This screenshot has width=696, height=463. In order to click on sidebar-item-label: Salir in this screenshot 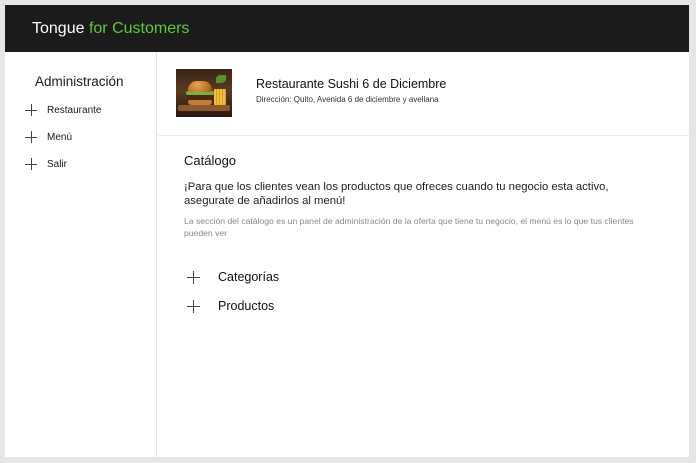, I will do `click(57, 164)`.